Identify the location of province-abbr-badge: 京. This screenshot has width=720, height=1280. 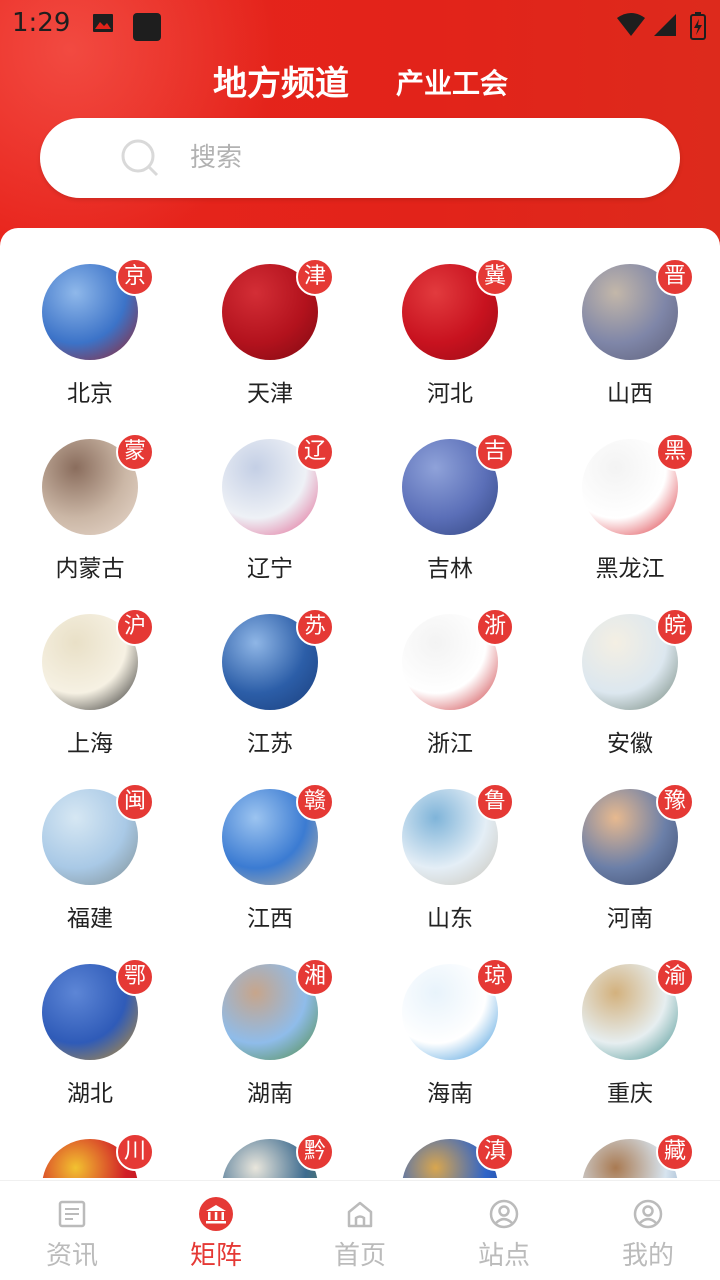
(135, 277).